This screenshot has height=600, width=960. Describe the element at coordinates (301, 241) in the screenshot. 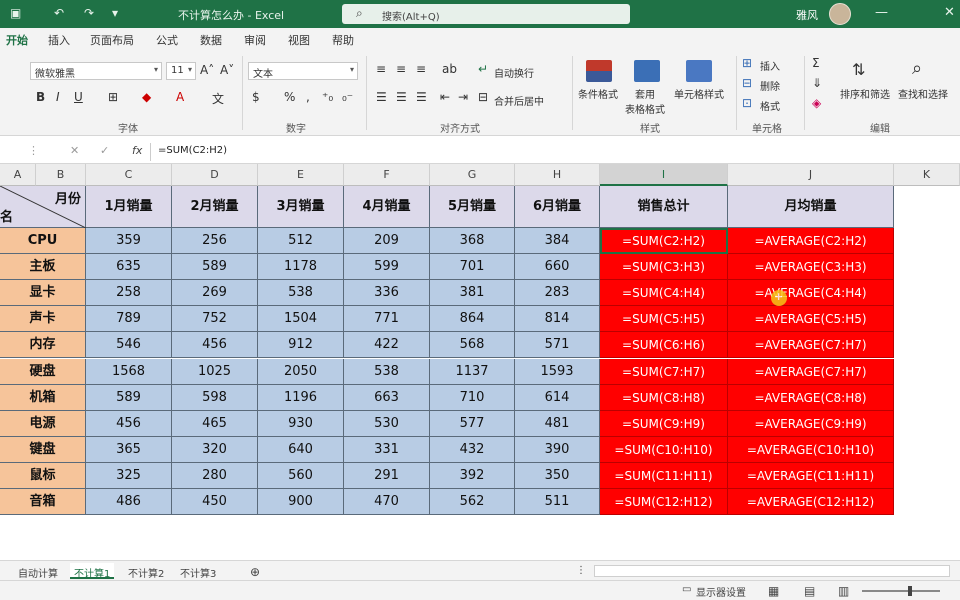

I see `data-cell: 512` at that location.